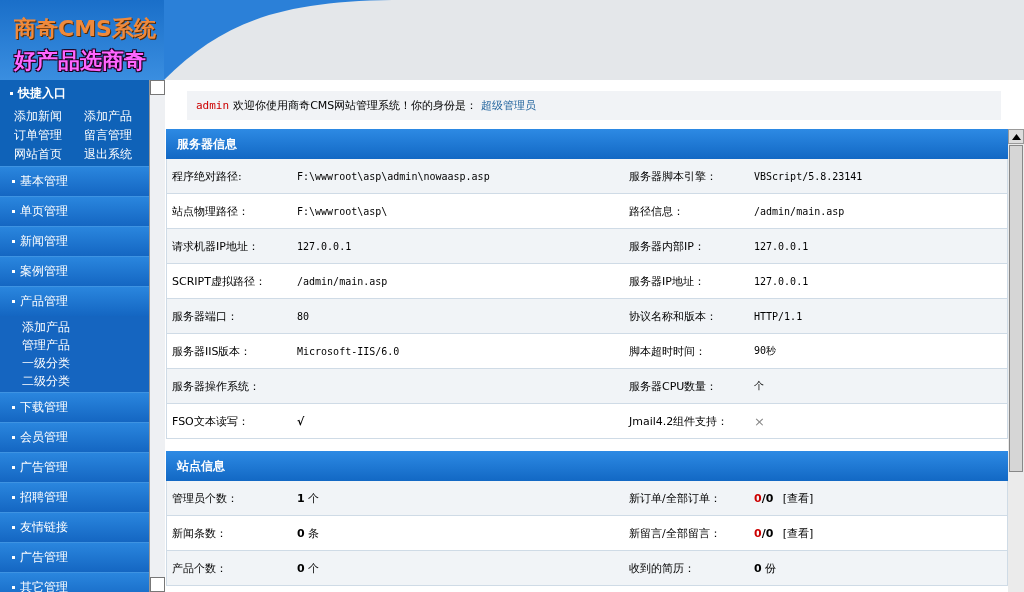 The image size is (1024, 592). I want to click on field-label: Jmail4.2组件支持：, so click(678, 421).